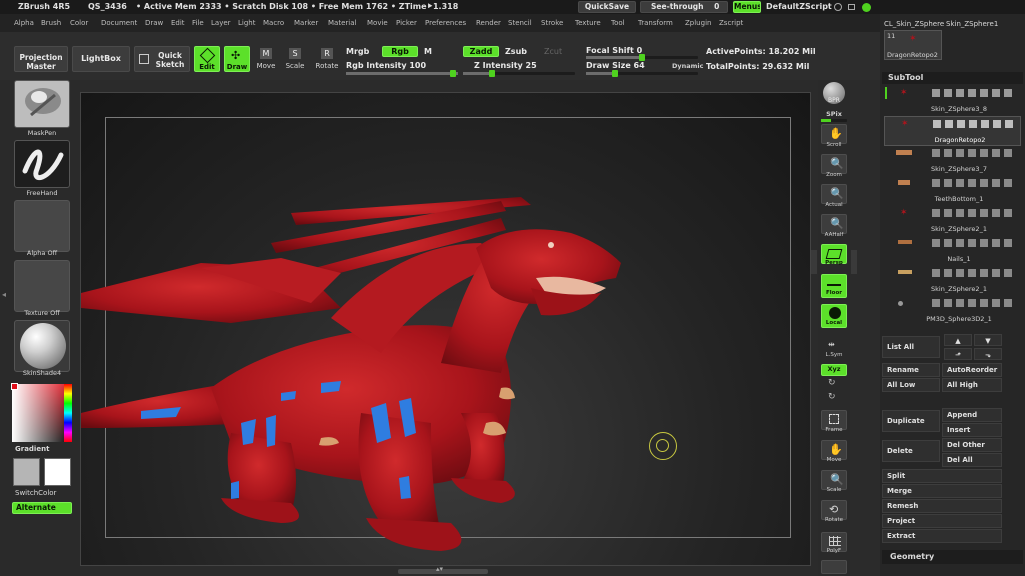  Describe the element at coordinates (400, 51) in the screenshot. I see `rgb-button: Rgb` at that location.